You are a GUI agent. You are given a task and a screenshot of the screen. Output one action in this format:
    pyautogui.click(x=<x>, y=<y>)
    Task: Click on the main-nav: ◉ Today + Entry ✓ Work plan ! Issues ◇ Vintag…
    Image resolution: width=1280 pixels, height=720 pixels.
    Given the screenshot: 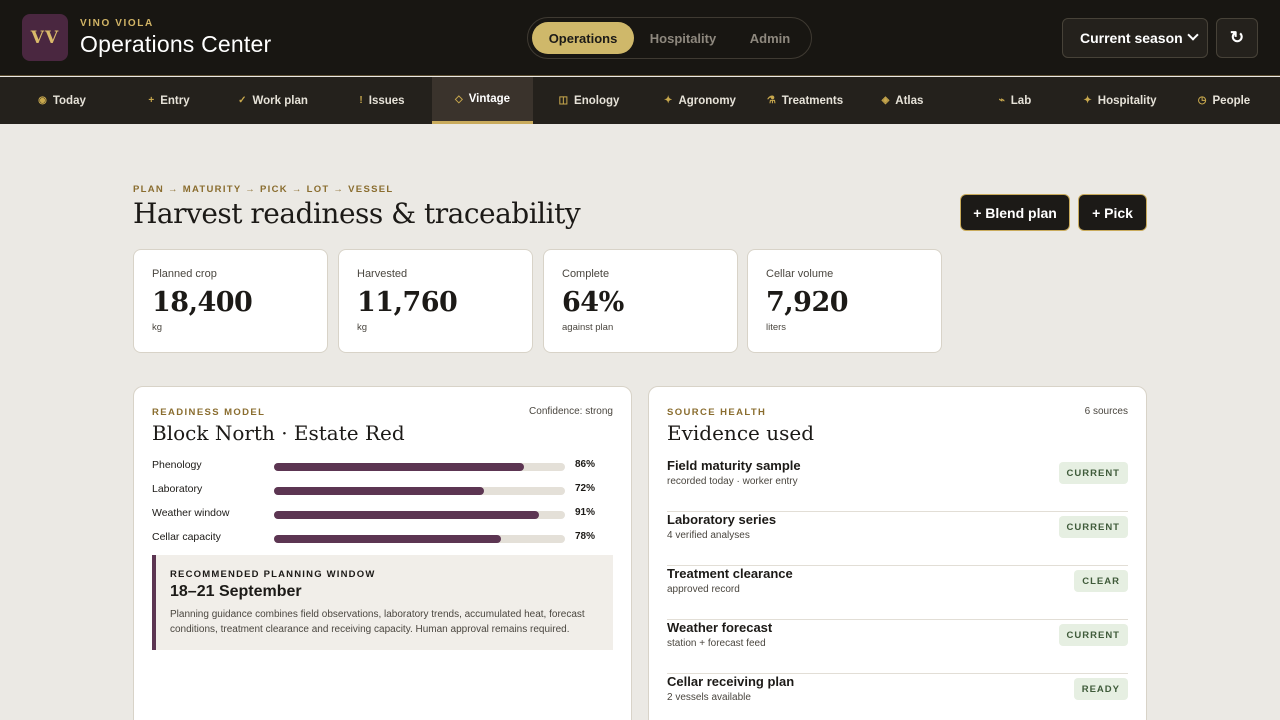 What is the action you would take?
    pyautogui.click(x=640, y=100)
    